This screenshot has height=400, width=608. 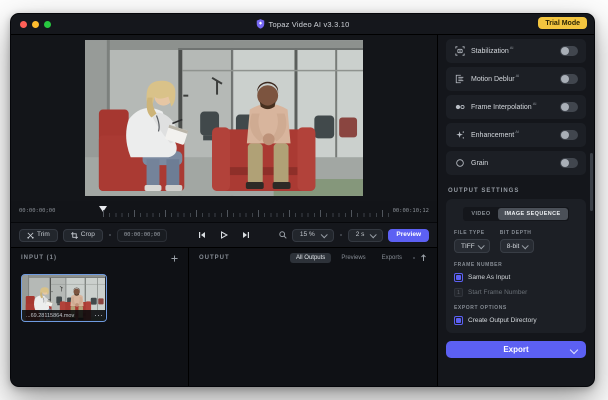 I want to click on trim-label: Trim, so click(x=43, y=234).